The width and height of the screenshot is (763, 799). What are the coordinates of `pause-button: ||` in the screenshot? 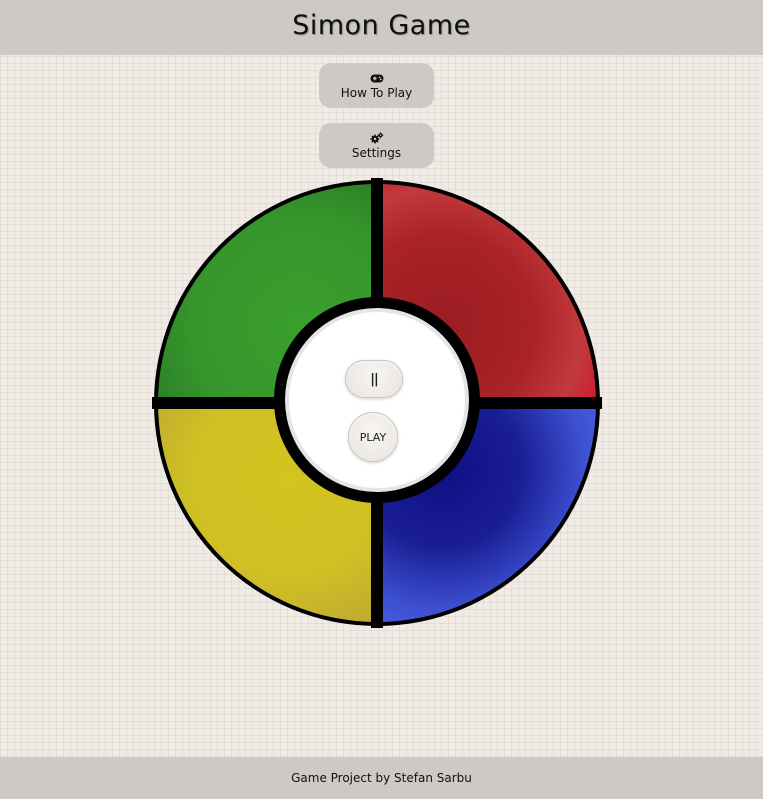 It's located at (374, 379).